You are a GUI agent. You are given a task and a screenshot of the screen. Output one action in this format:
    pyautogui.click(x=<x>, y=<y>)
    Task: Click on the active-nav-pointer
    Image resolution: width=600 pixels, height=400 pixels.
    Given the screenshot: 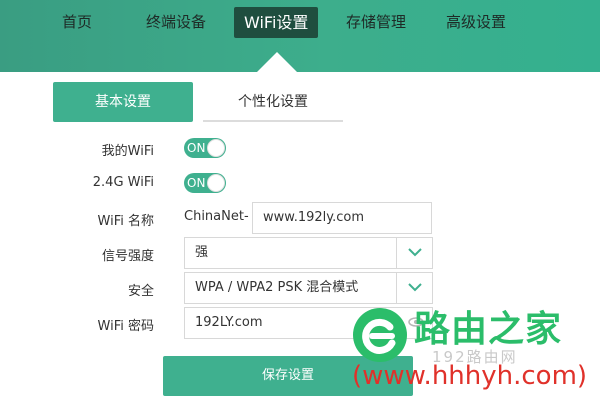 What is the action you would take?
    pyautogui.click(x=277, y=62)
    